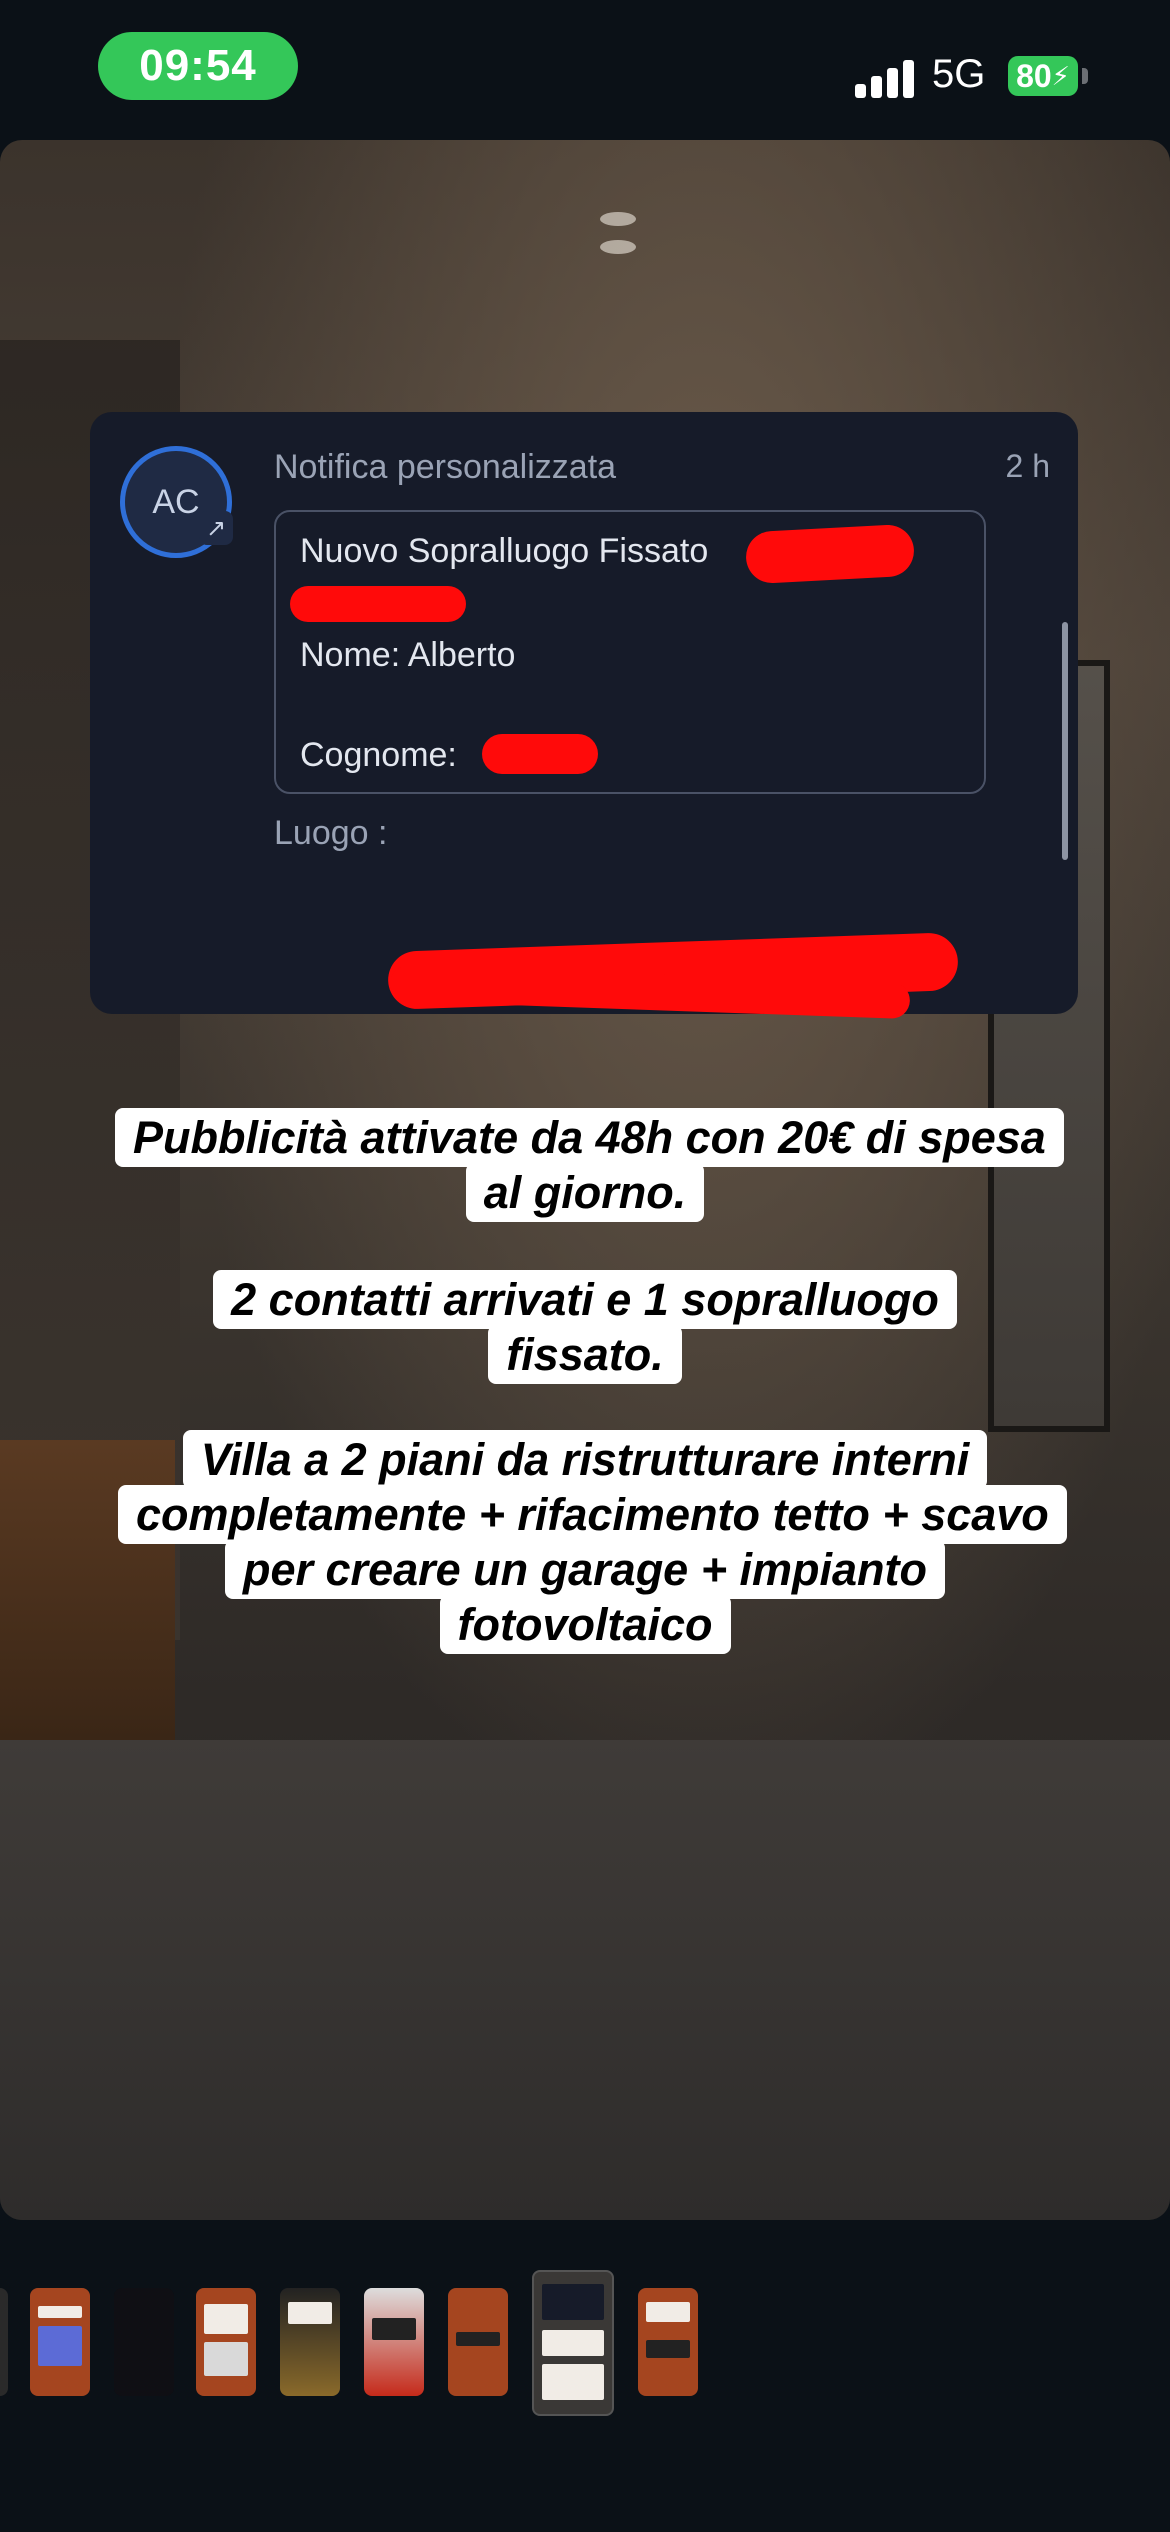  I want to click on scrollbar, so click(1065, 741).